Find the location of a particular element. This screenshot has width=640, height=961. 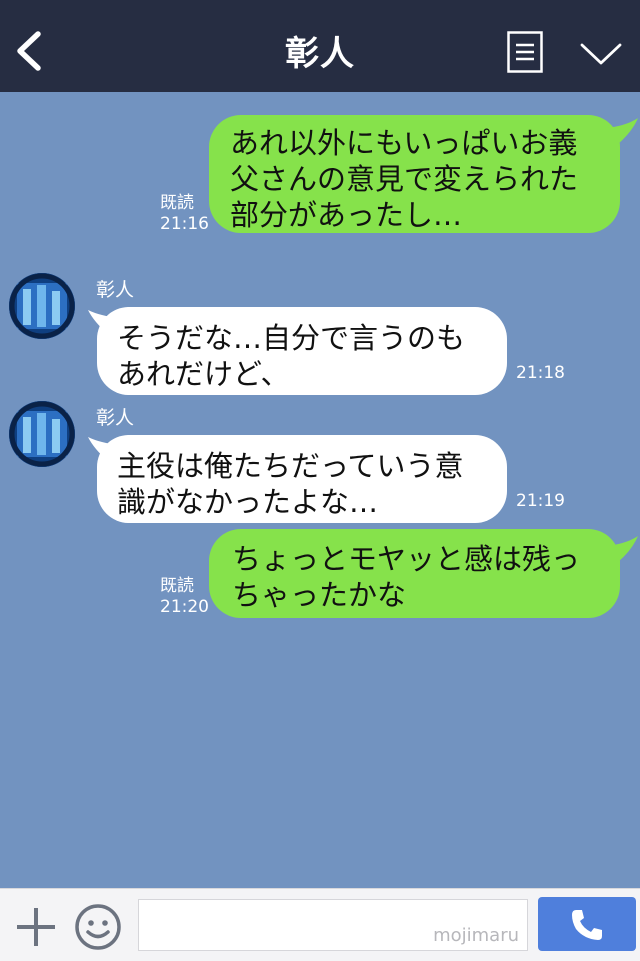

notes-icon is located at coordinates (525, 52).